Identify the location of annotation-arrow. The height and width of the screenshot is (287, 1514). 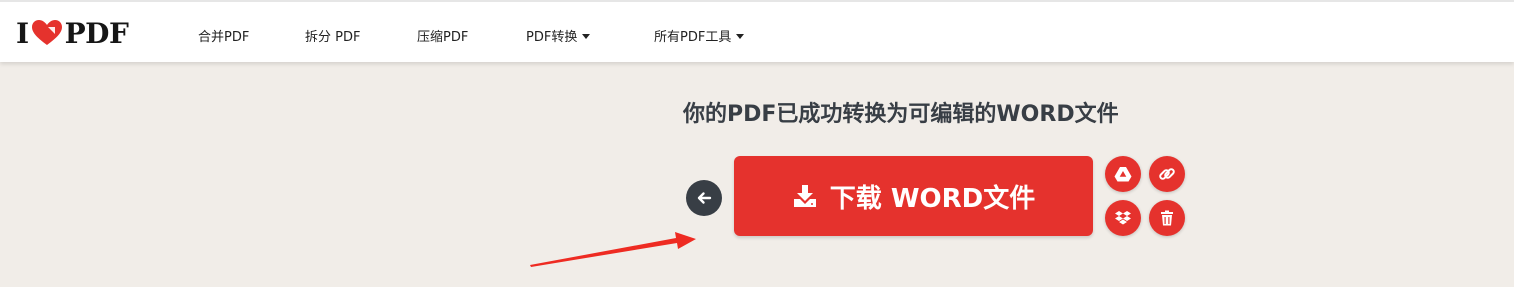
(613, 249).